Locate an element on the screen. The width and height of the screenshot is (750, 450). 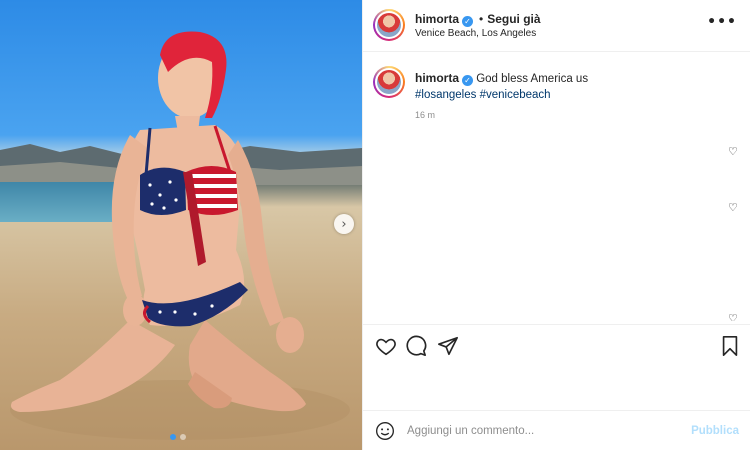
add-comment-bar: Pubblica is located at coordinates (556, 430).